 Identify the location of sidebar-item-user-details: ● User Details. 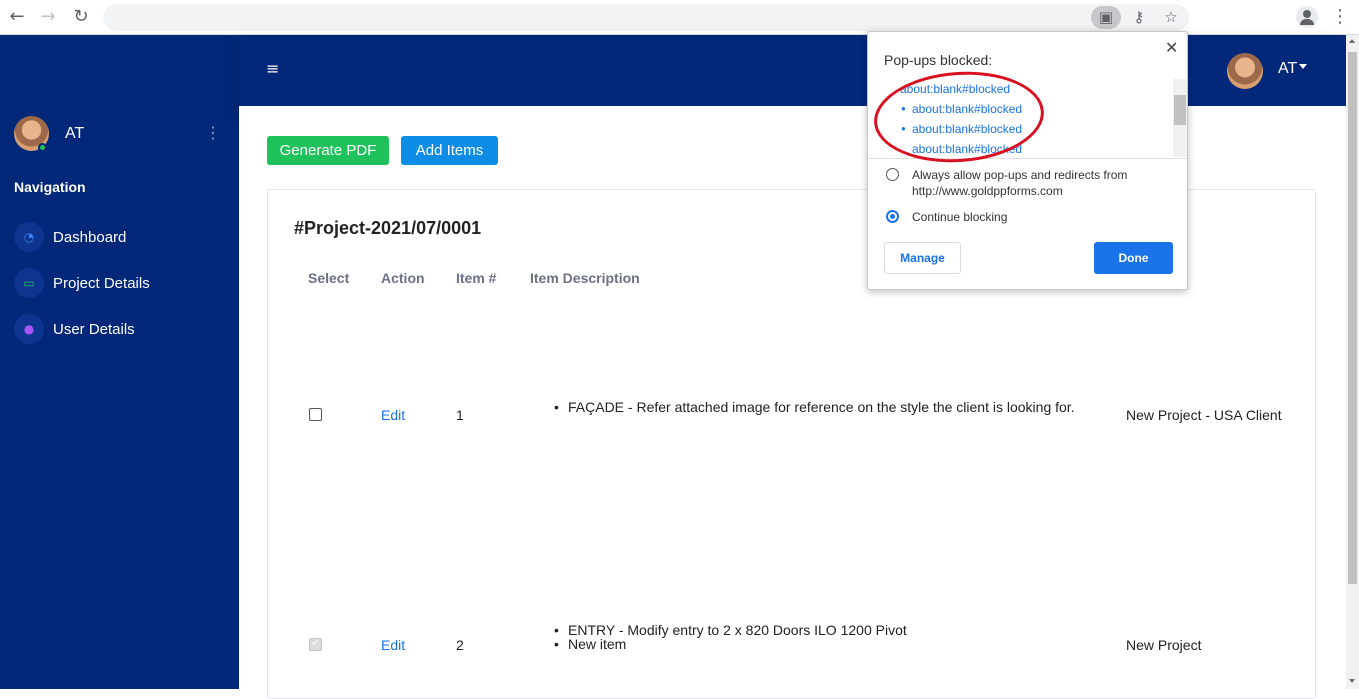
(119, 329).